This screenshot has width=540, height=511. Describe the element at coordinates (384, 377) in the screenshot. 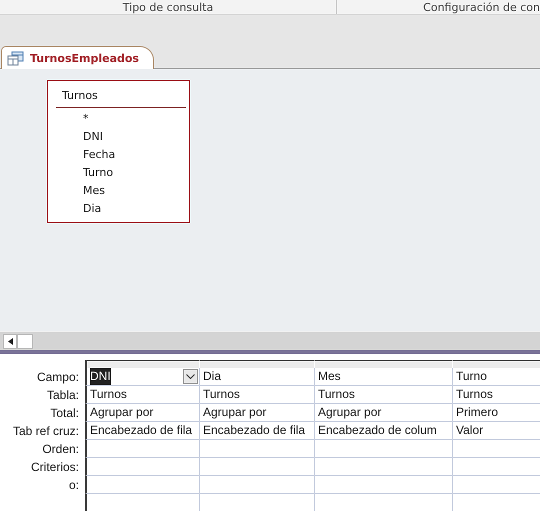

I see `field-cell: Mes` at that location.